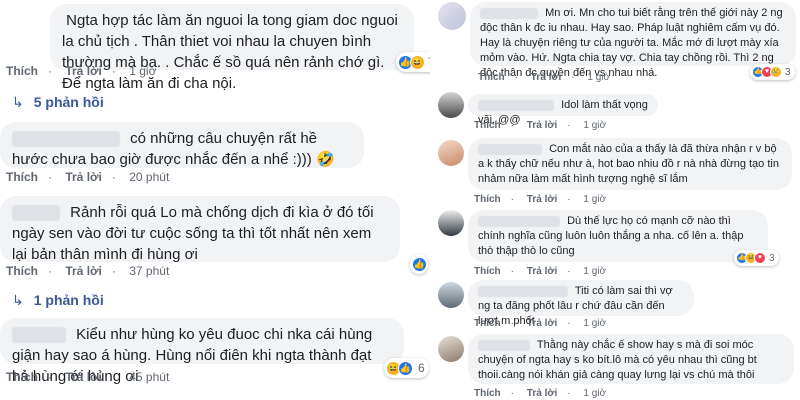 This screenshot has height=400, width=800. Describe the element at coordinates (68, 300) in the screenshot. I see `replies-count: 1 phản hồi` at that location.